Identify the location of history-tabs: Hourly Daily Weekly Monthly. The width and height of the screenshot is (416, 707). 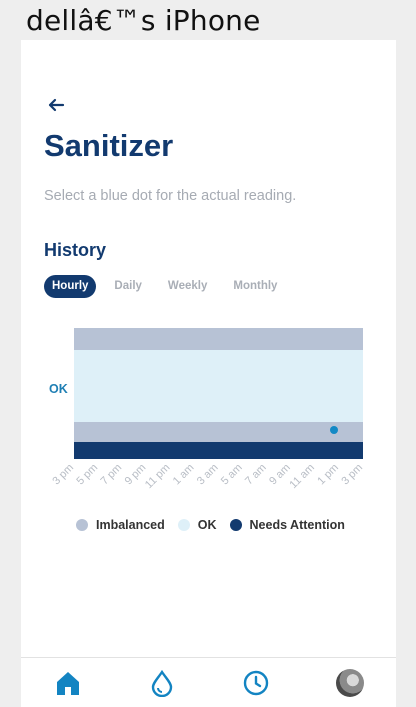
(169, 286).